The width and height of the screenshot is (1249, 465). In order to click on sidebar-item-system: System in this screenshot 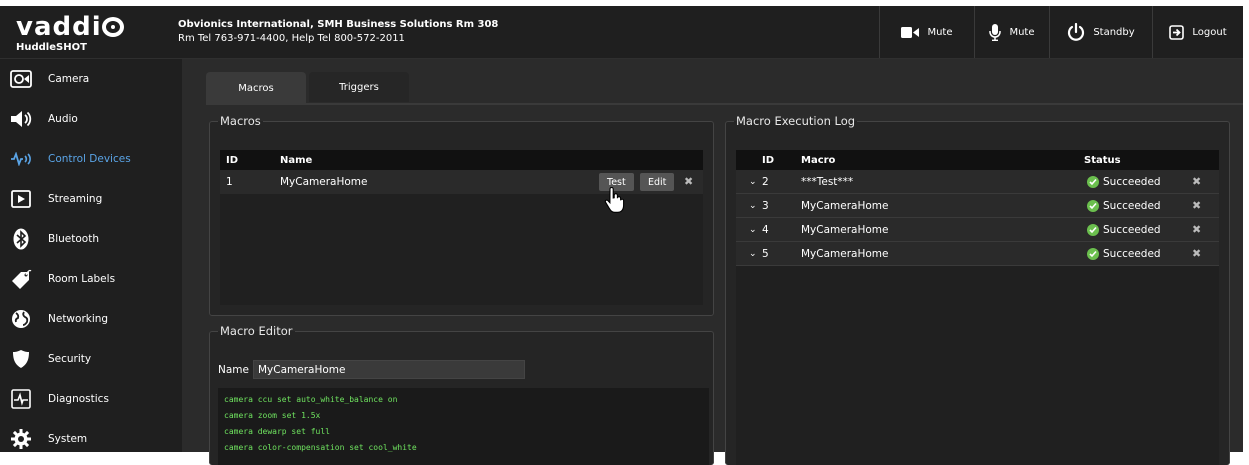, I will do `click(91, 439)`.